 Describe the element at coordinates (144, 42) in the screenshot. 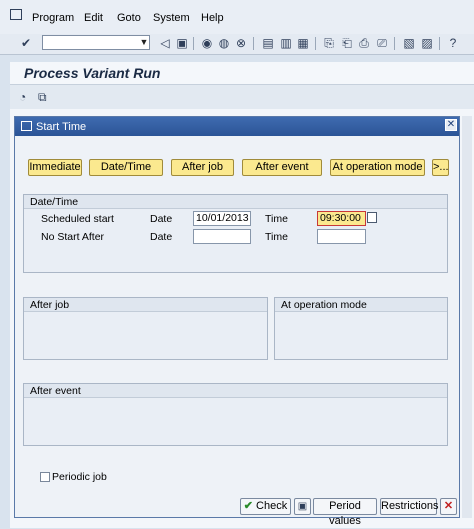

I see `chevron-down-icon: ▼` at that location.